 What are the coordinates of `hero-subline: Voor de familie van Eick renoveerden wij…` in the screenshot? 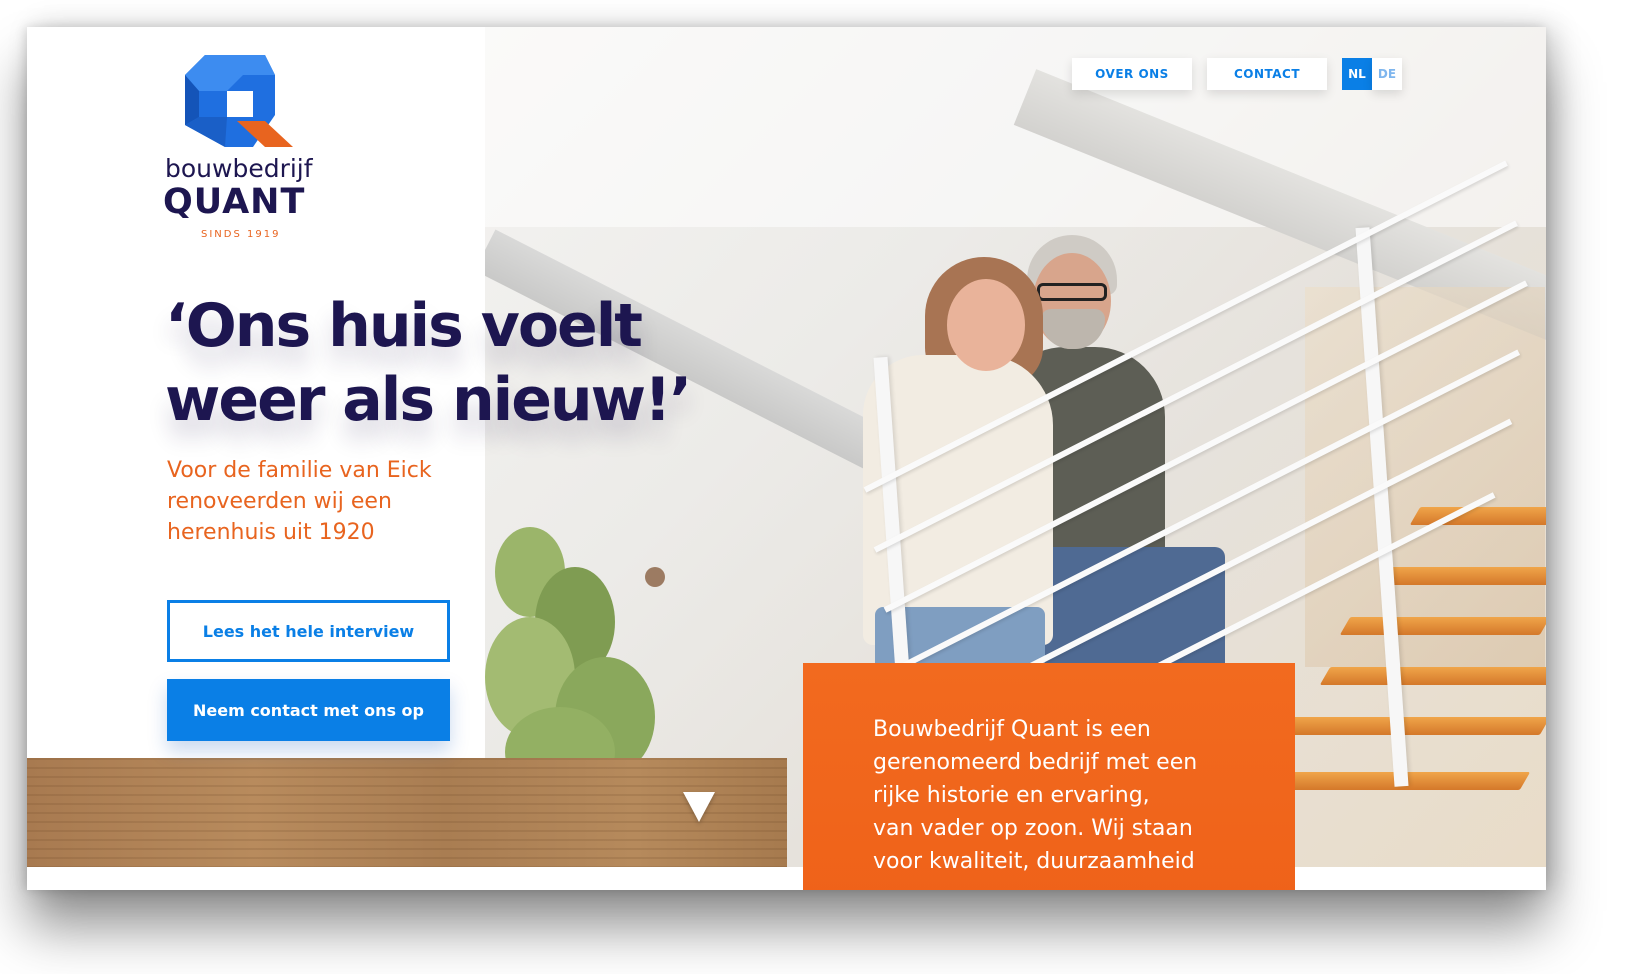 It's located at (317, 501).